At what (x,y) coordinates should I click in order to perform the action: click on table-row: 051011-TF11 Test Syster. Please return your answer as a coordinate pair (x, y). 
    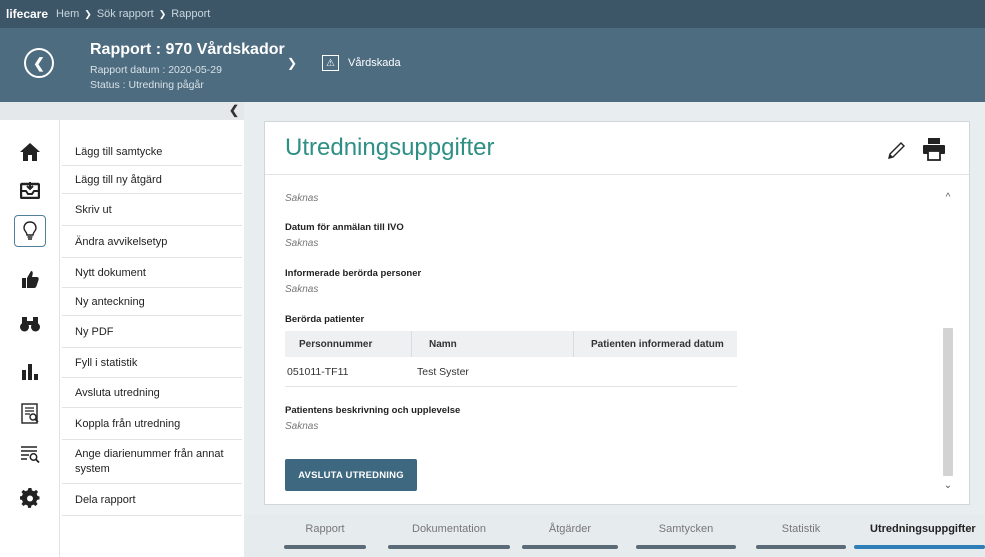
    Looking at the image, I should click on (511, 372).